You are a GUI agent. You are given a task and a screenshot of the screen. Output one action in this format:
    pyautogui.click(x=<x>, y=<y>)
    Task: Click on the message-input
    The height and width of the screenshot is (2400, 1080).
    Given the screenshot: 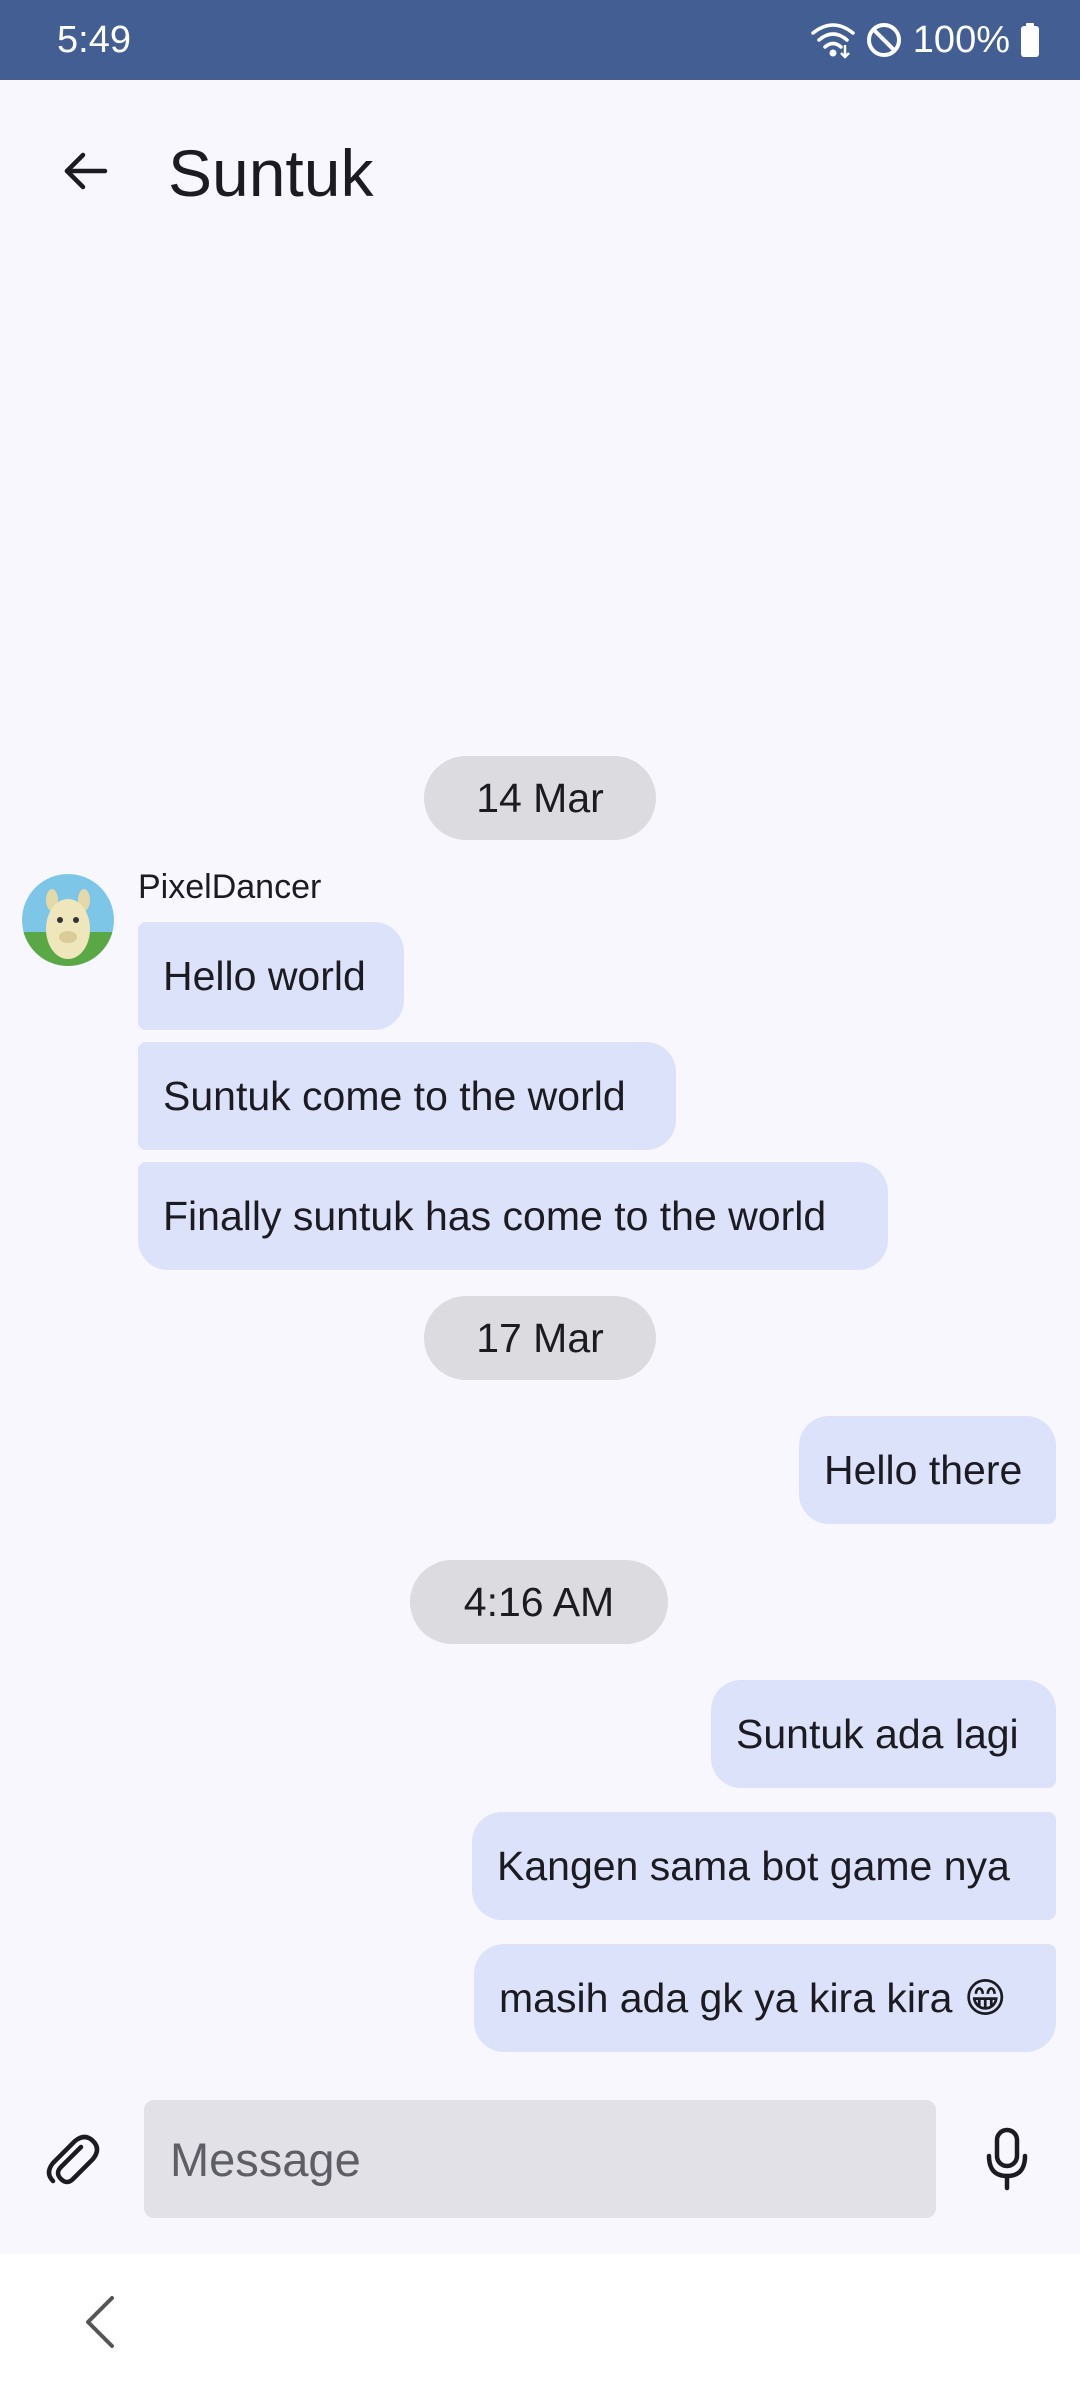 What is the action you would take?
    pyautogui.click(x=540, y=2159)
    